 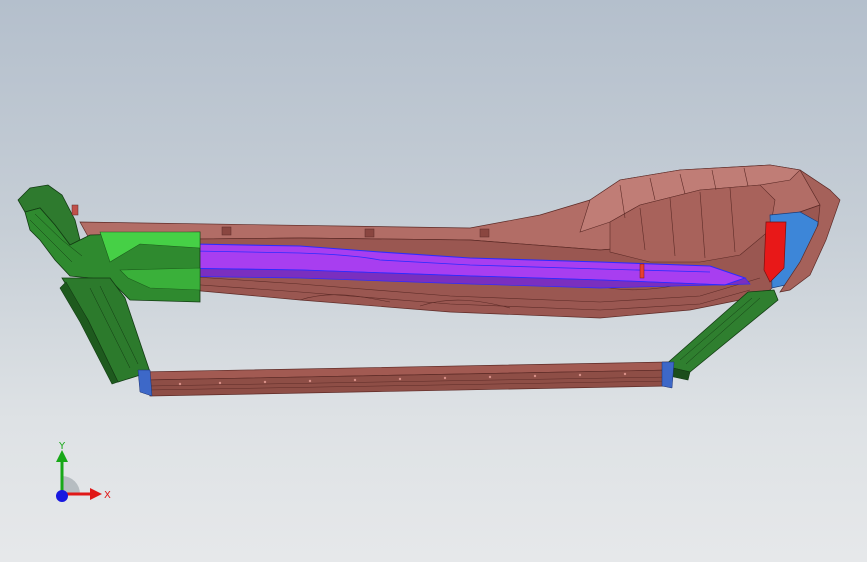 I want to click on left-green-bracket, so click(x=109, y=284).